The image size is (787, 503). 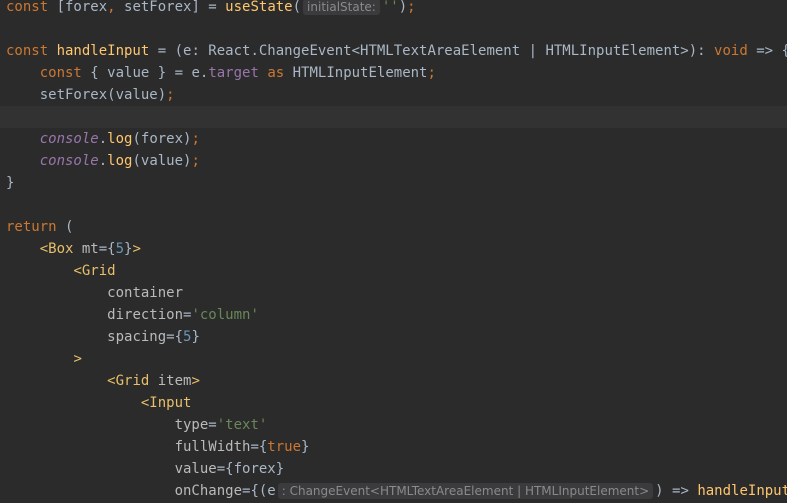 I want to click on code-line: <Input, so click(x=396, y=403).